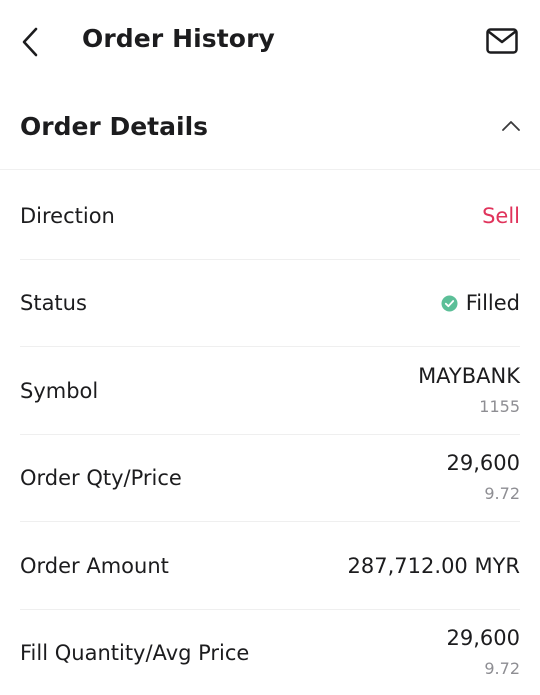  I want to click on section-title: Order Details, so click(114, 126).